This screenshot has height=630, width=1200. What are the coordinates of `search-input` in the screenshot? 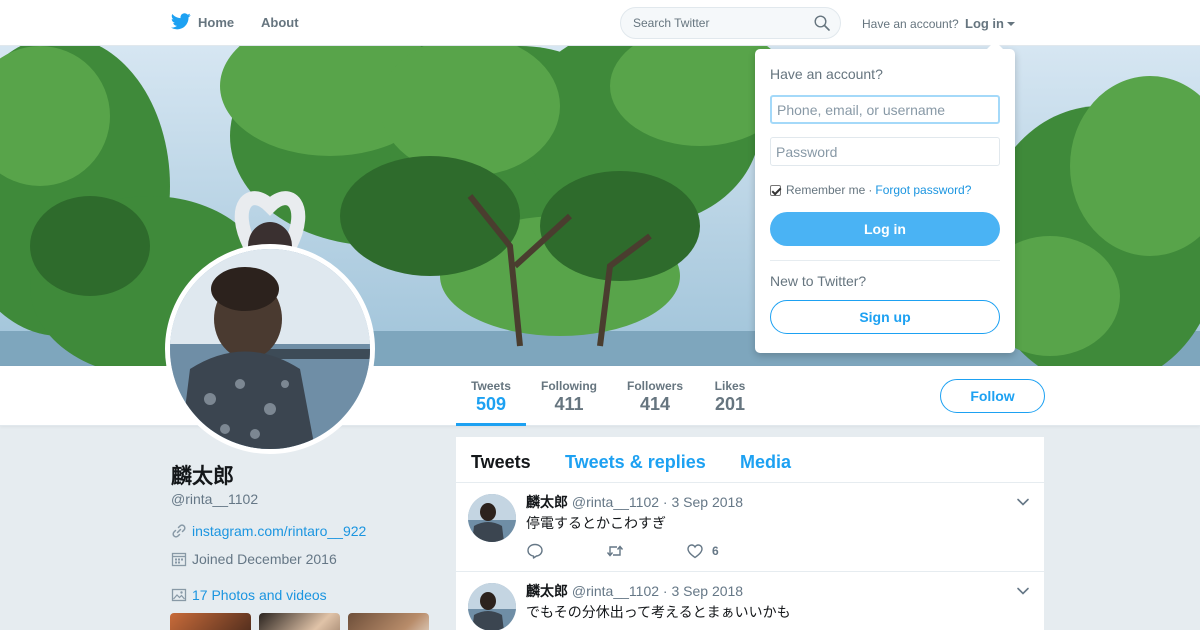 It's located at (718, 23).